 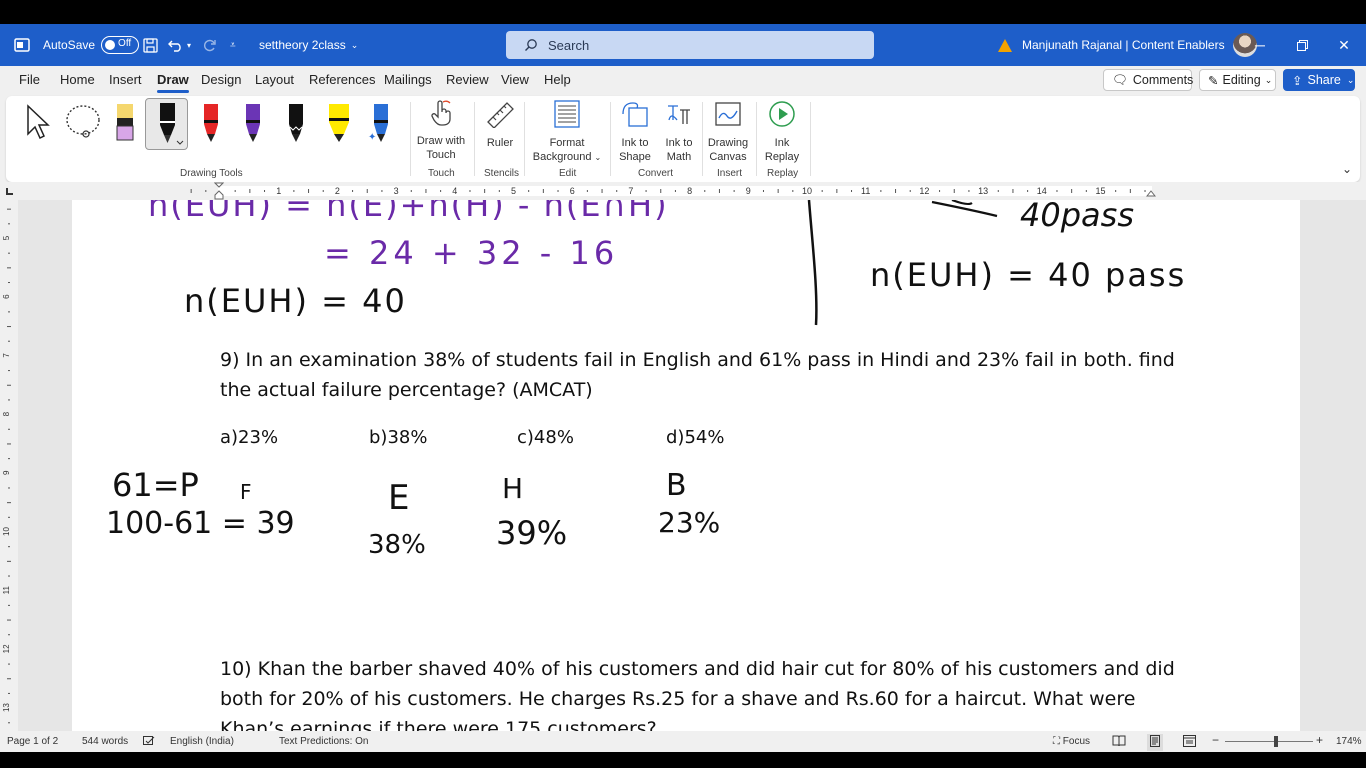 I want to click on autosave-toggle: Off, so click(x=120, y=45).